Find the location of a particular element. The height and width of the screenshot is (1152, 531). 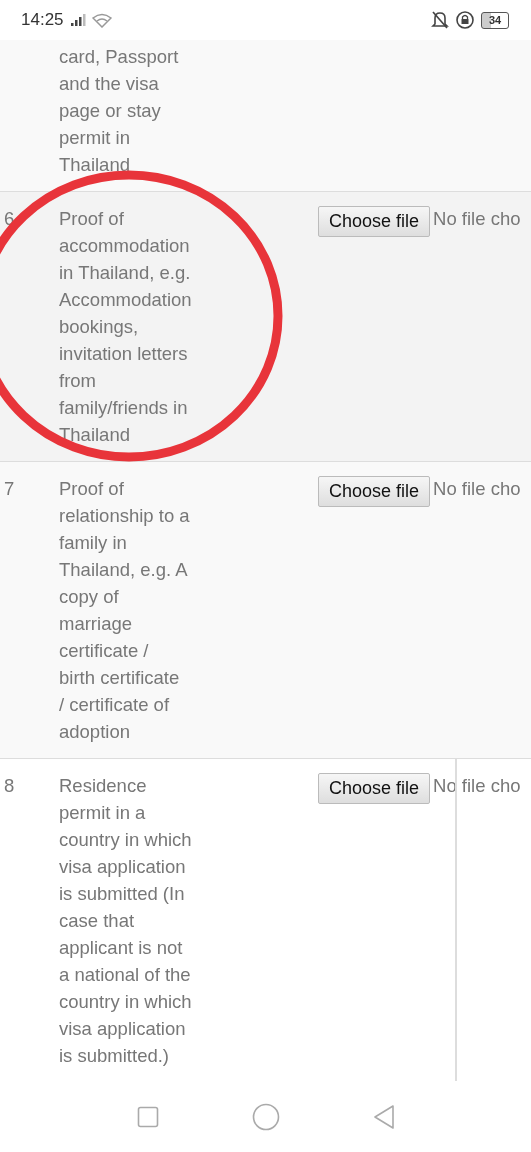

document-description: Proof of relationship to a family in Thailand, e.g. A copy of marriage certificate / birth certificate / certificate of adoption is located at coordinates (124, 610).